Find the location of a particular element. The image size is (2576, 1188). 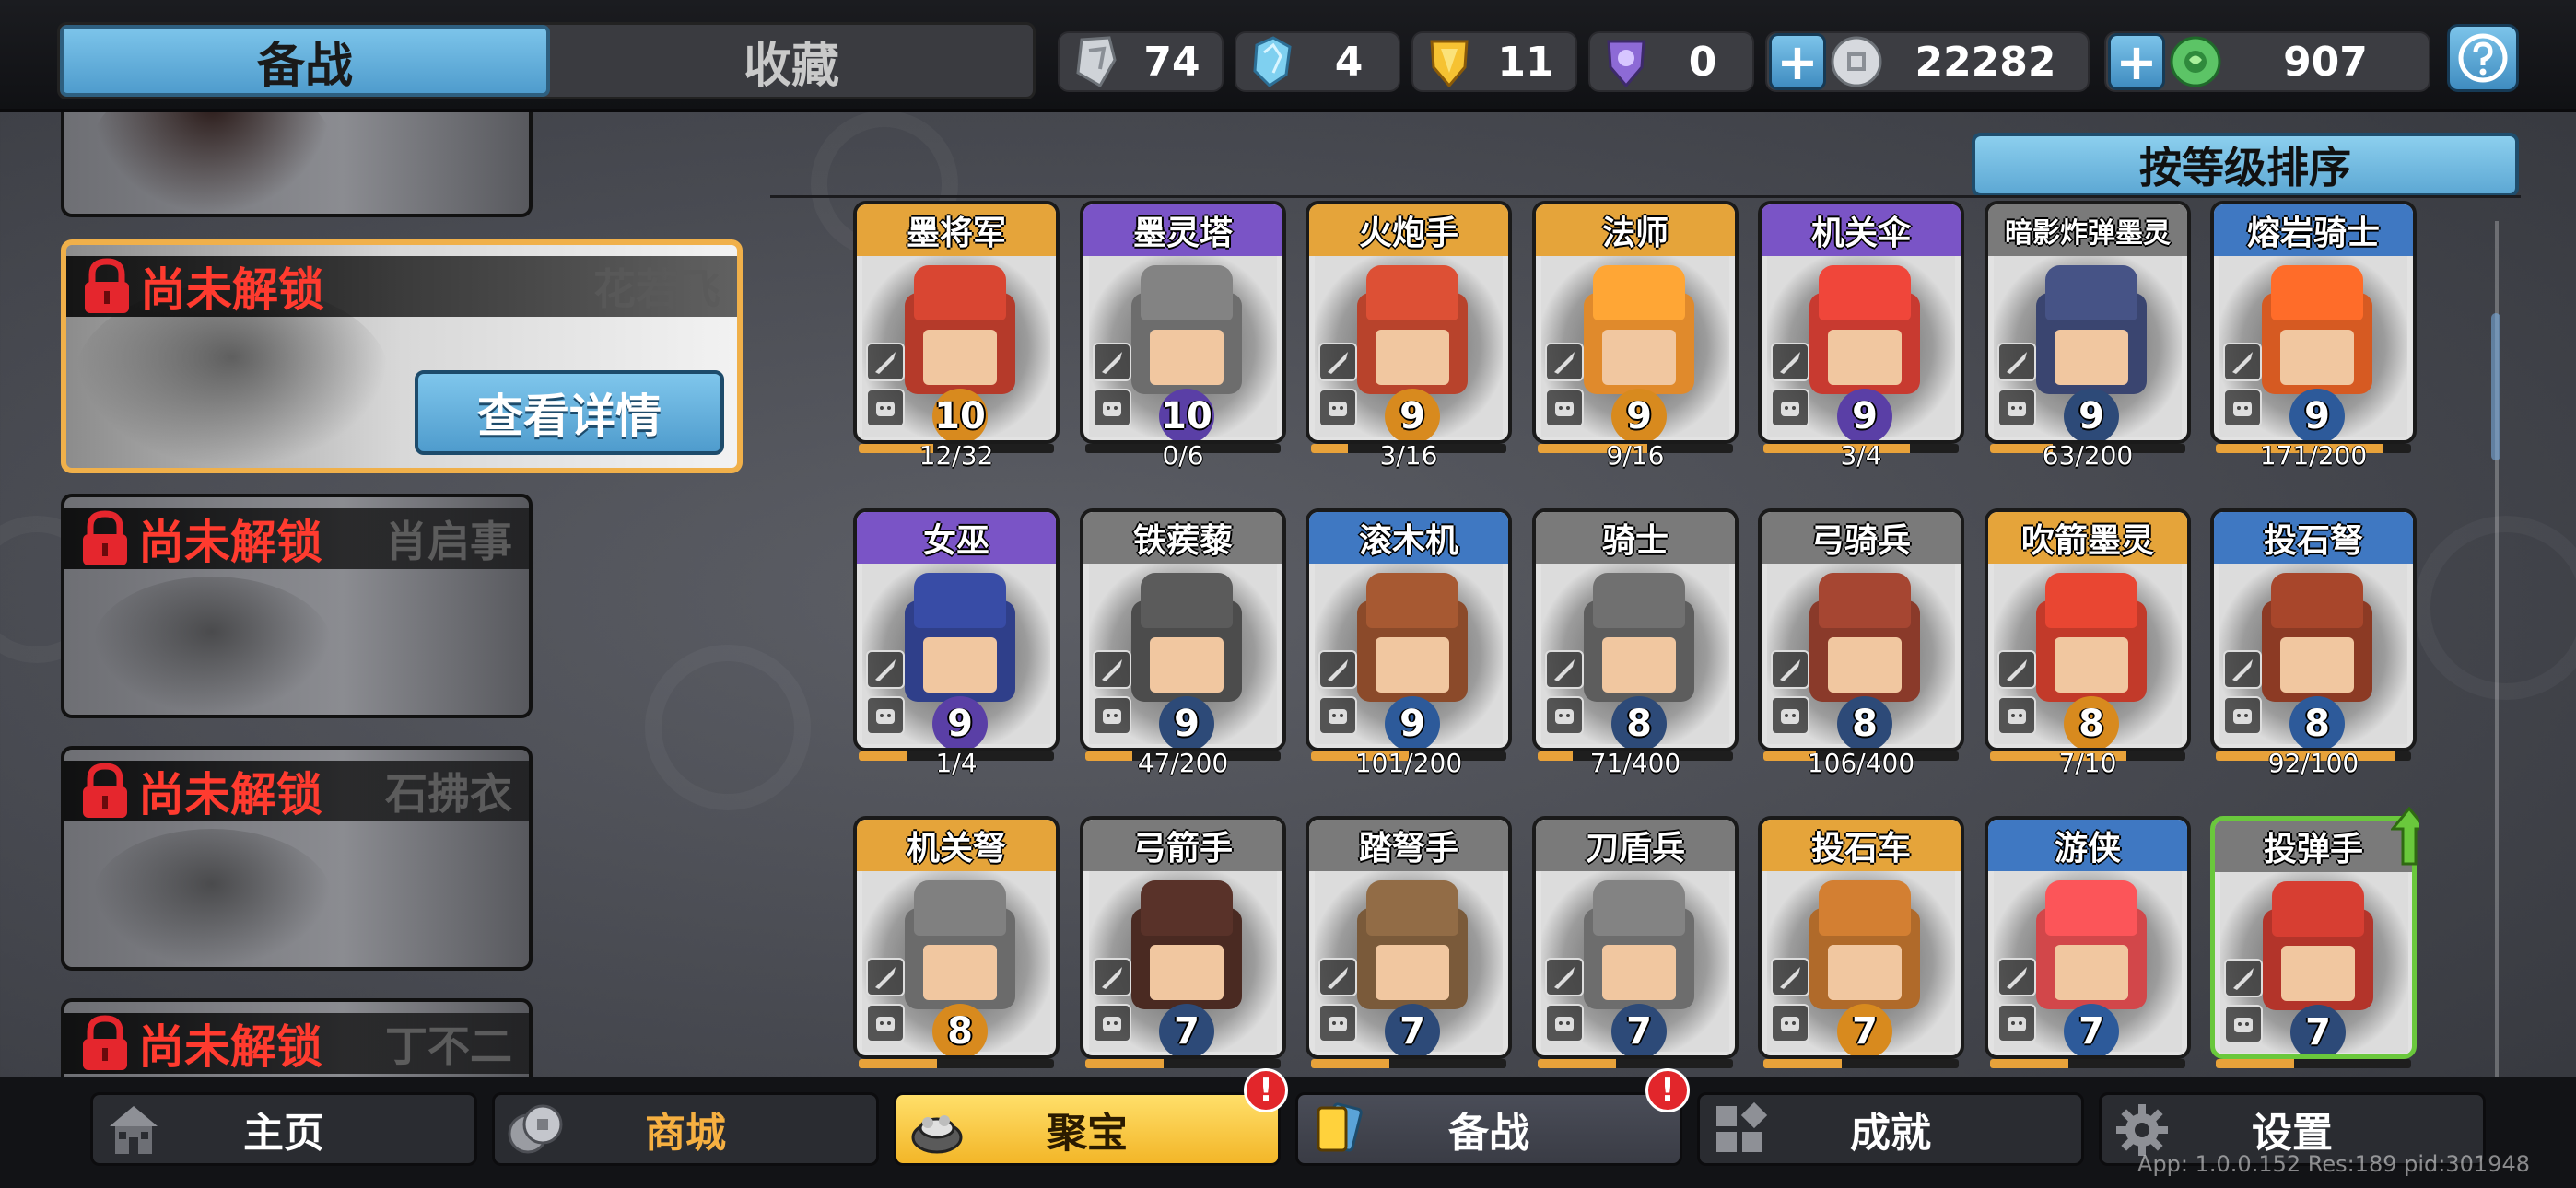

unit-card: 火炮手 9 3/16 is located at coordinates (1409, 338).